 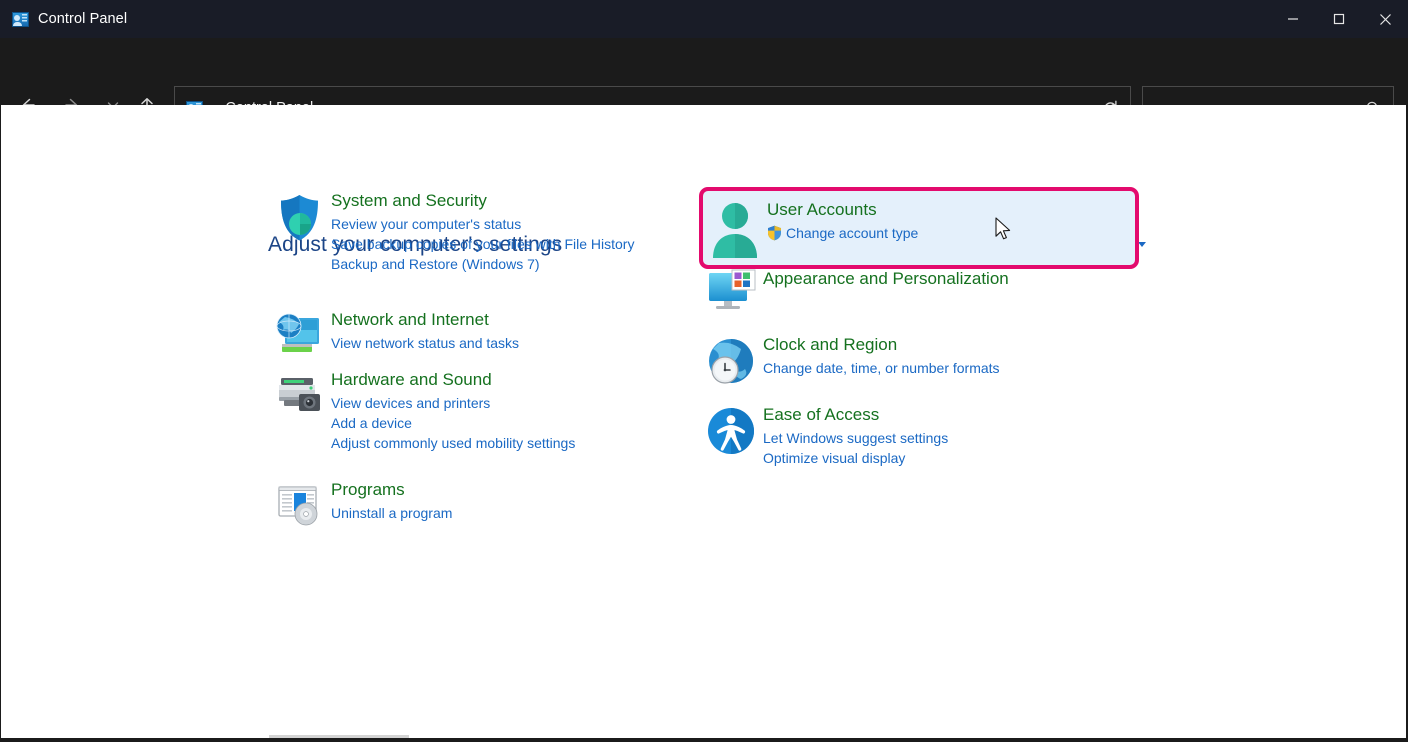 I want to click on user-account-icon, so click(x=735, y=228).